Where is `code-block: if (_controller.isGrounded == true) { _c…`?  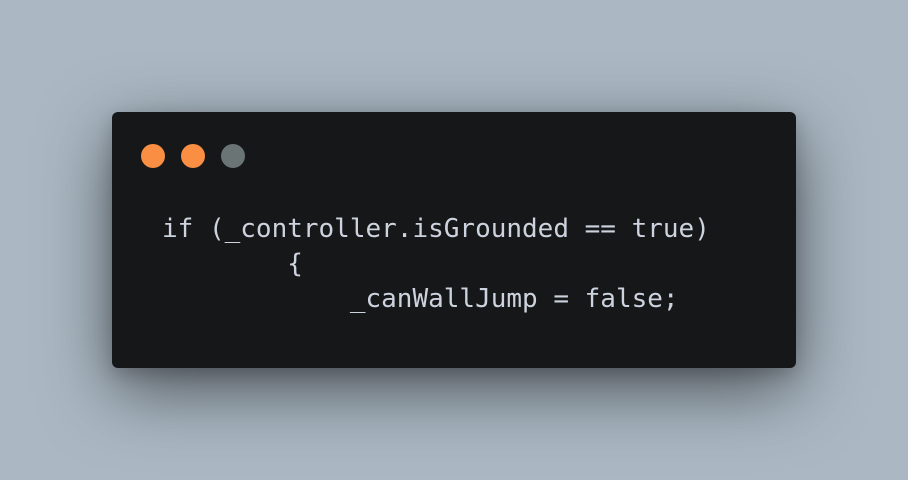 code-block: if (_controller.isGrounded == true) { _c… is located at coordinates (436, 264).